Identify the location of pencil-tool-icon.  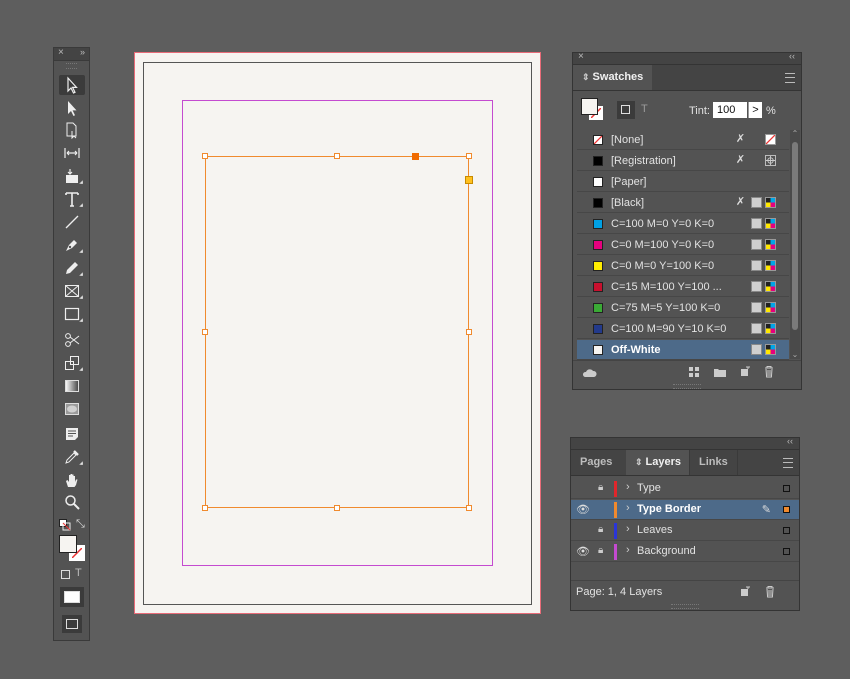
(72, 268).